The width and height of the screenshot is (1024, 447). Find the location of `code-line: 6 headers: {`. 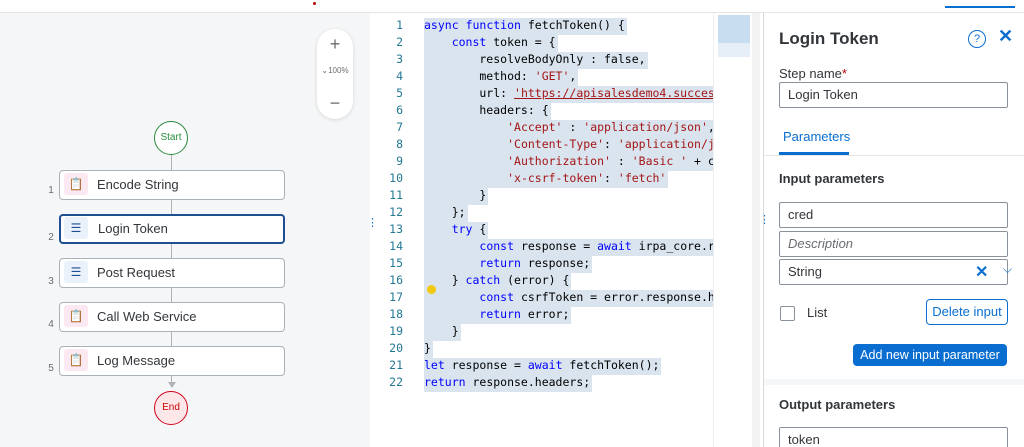

code-line: 6 headers: { is located at coordinates (541, 111).